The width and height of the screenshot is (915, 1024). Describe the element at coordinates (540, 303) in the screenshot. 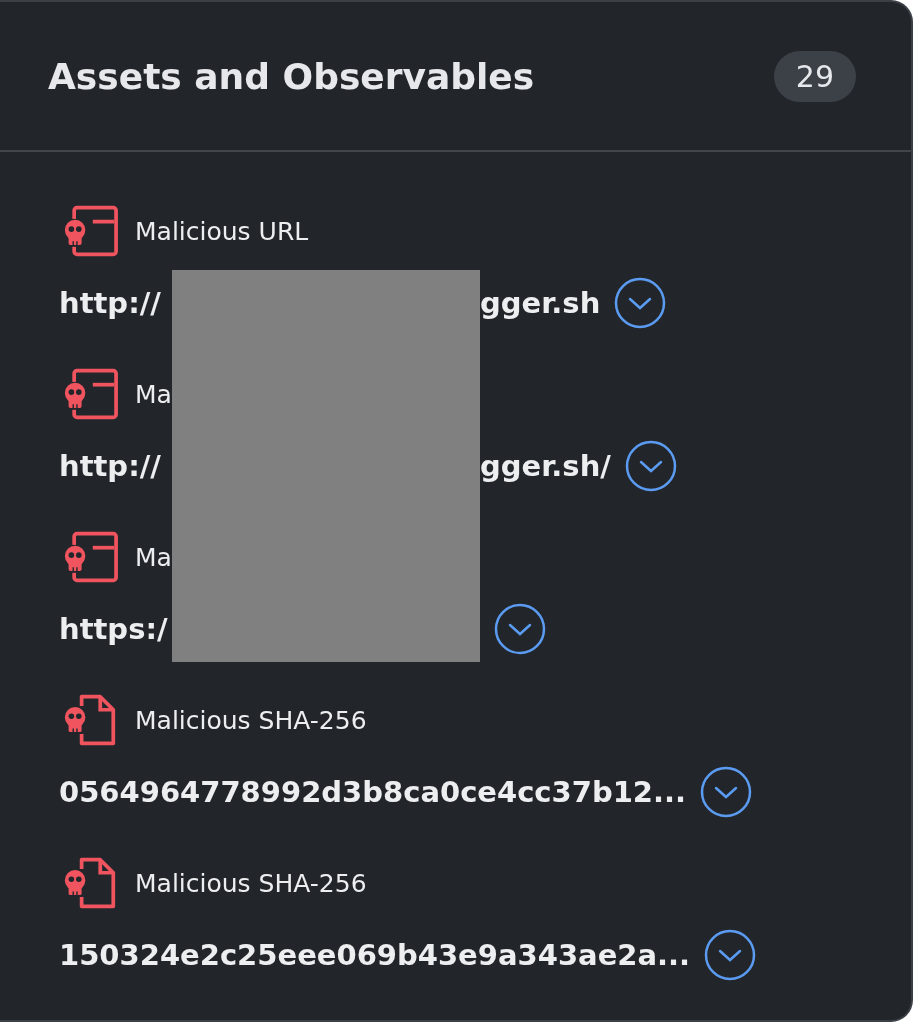

I see `observable-value: gger.sh` at that location.